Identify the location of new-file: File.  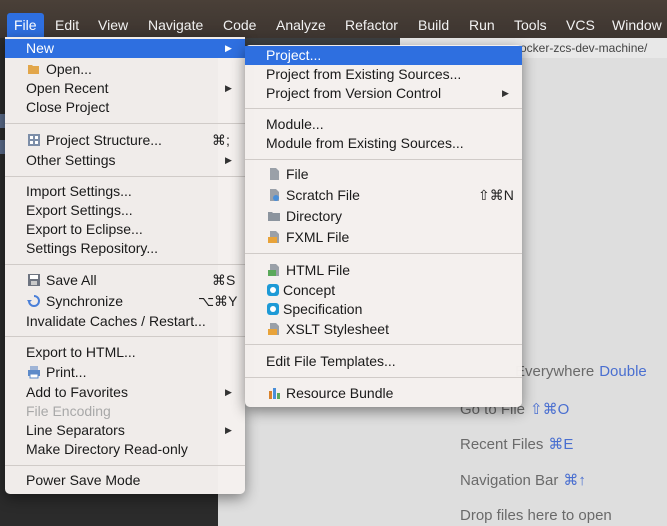
(383, 174).